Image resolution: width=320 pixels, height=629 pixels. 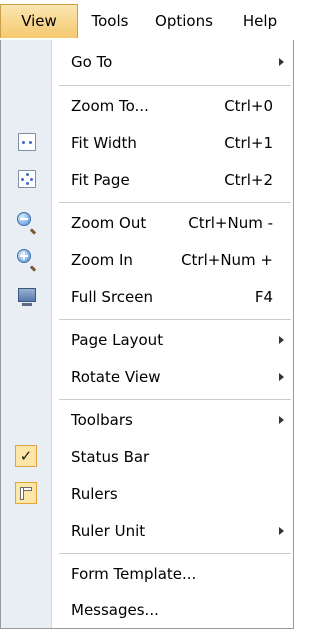 I want to click on menu-item-page-layout: Page Layout, so click(x=147, y=340).